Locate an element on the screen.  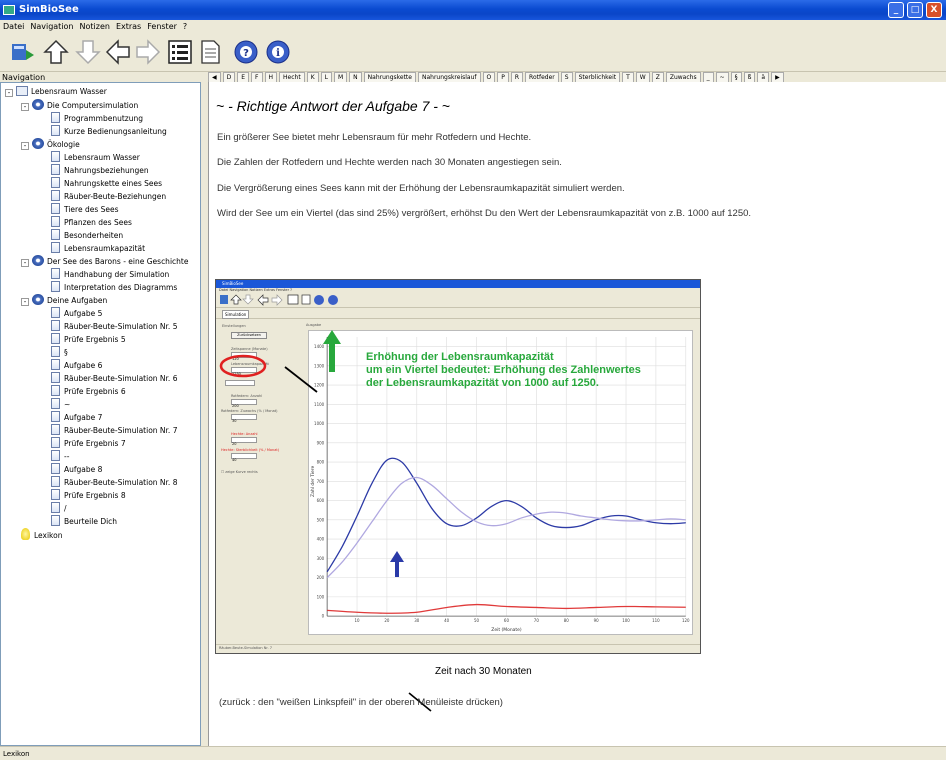
tree-item: Räuber-Beute-Simulation Nr. 5 is located at coordinates (114, 326).